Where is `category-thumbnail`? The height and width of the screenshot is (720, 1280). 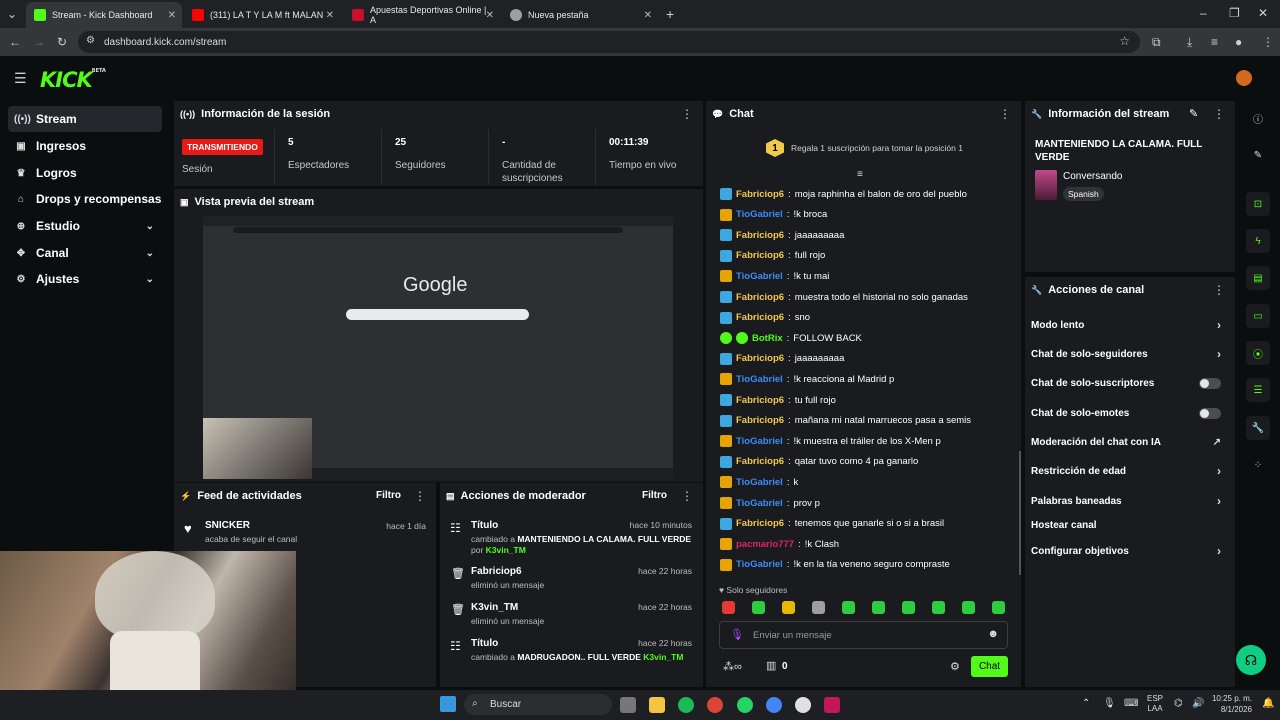
category-thumbnail is located at coordinates (1046, 185).